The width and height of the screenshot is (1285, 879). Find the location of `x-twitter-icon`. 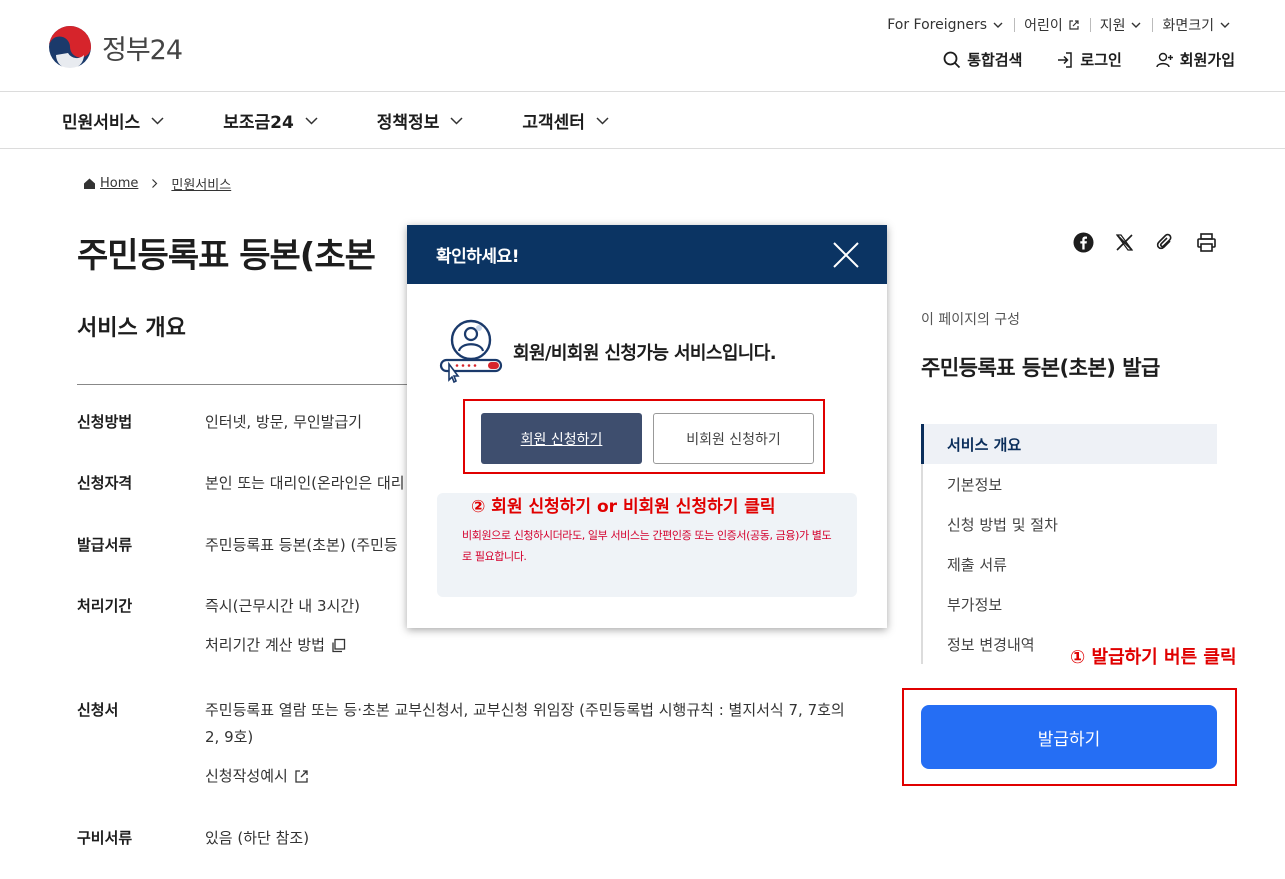

x-twitter-icon is located at coordinates (1124, 242).